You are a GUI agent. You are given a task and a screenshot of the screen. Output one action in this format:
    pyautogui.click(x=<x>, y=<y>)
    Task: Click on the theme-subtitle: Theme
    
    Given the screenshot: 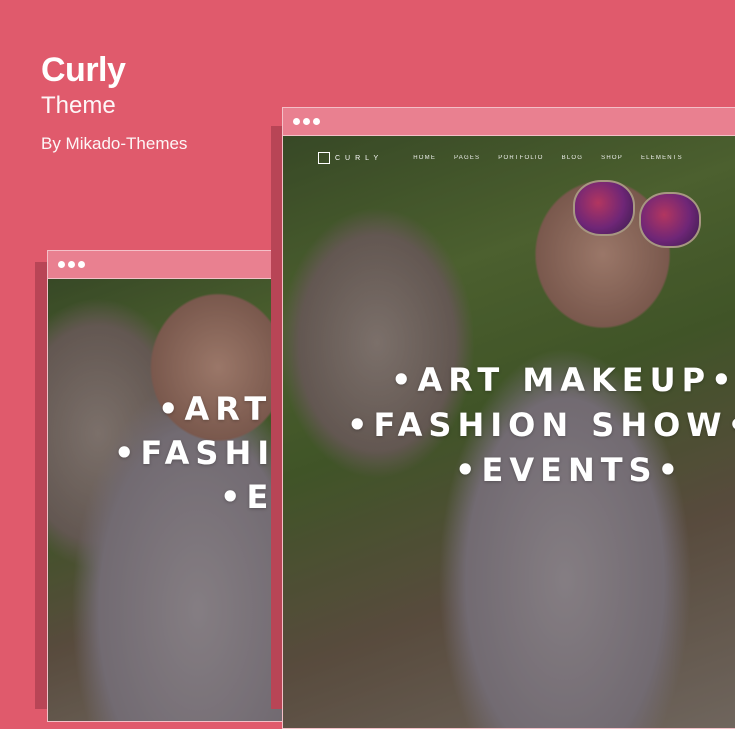 What is the action you would take?
    pyautogui.click(x=78, y=105)
    